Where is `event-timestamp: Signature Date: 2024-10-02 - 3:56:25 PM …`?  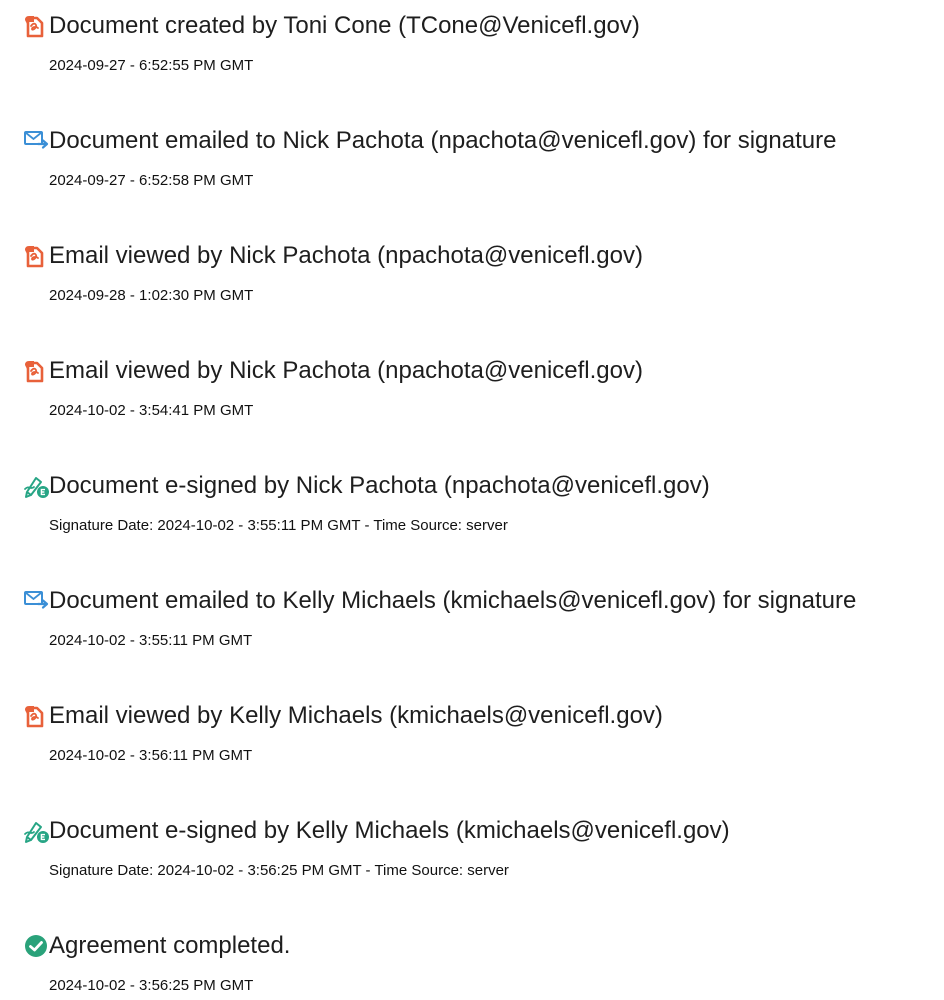
event-timestamp: Signature Date: 2024-10-02 - 3:56:25 PM … is located at coordinates (279, 870).